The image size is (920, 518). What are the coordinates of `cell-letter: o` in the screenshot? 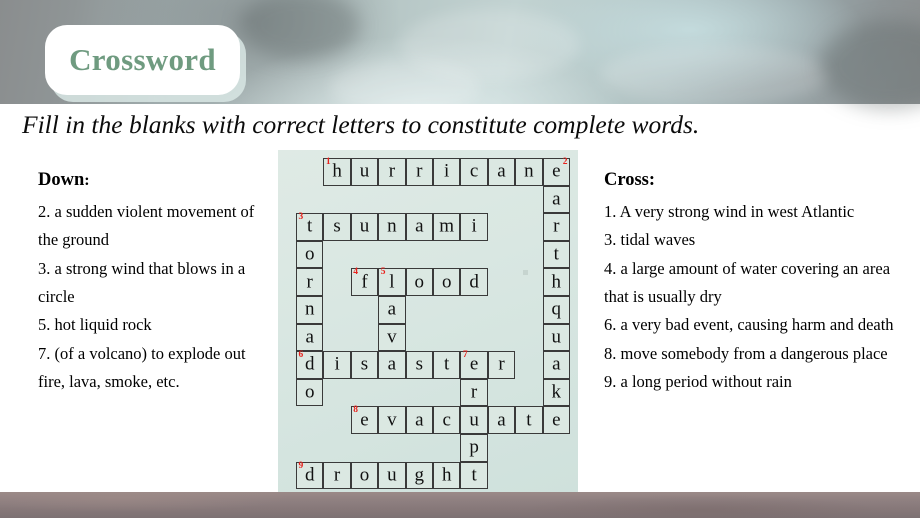 It's located at (309, 254).